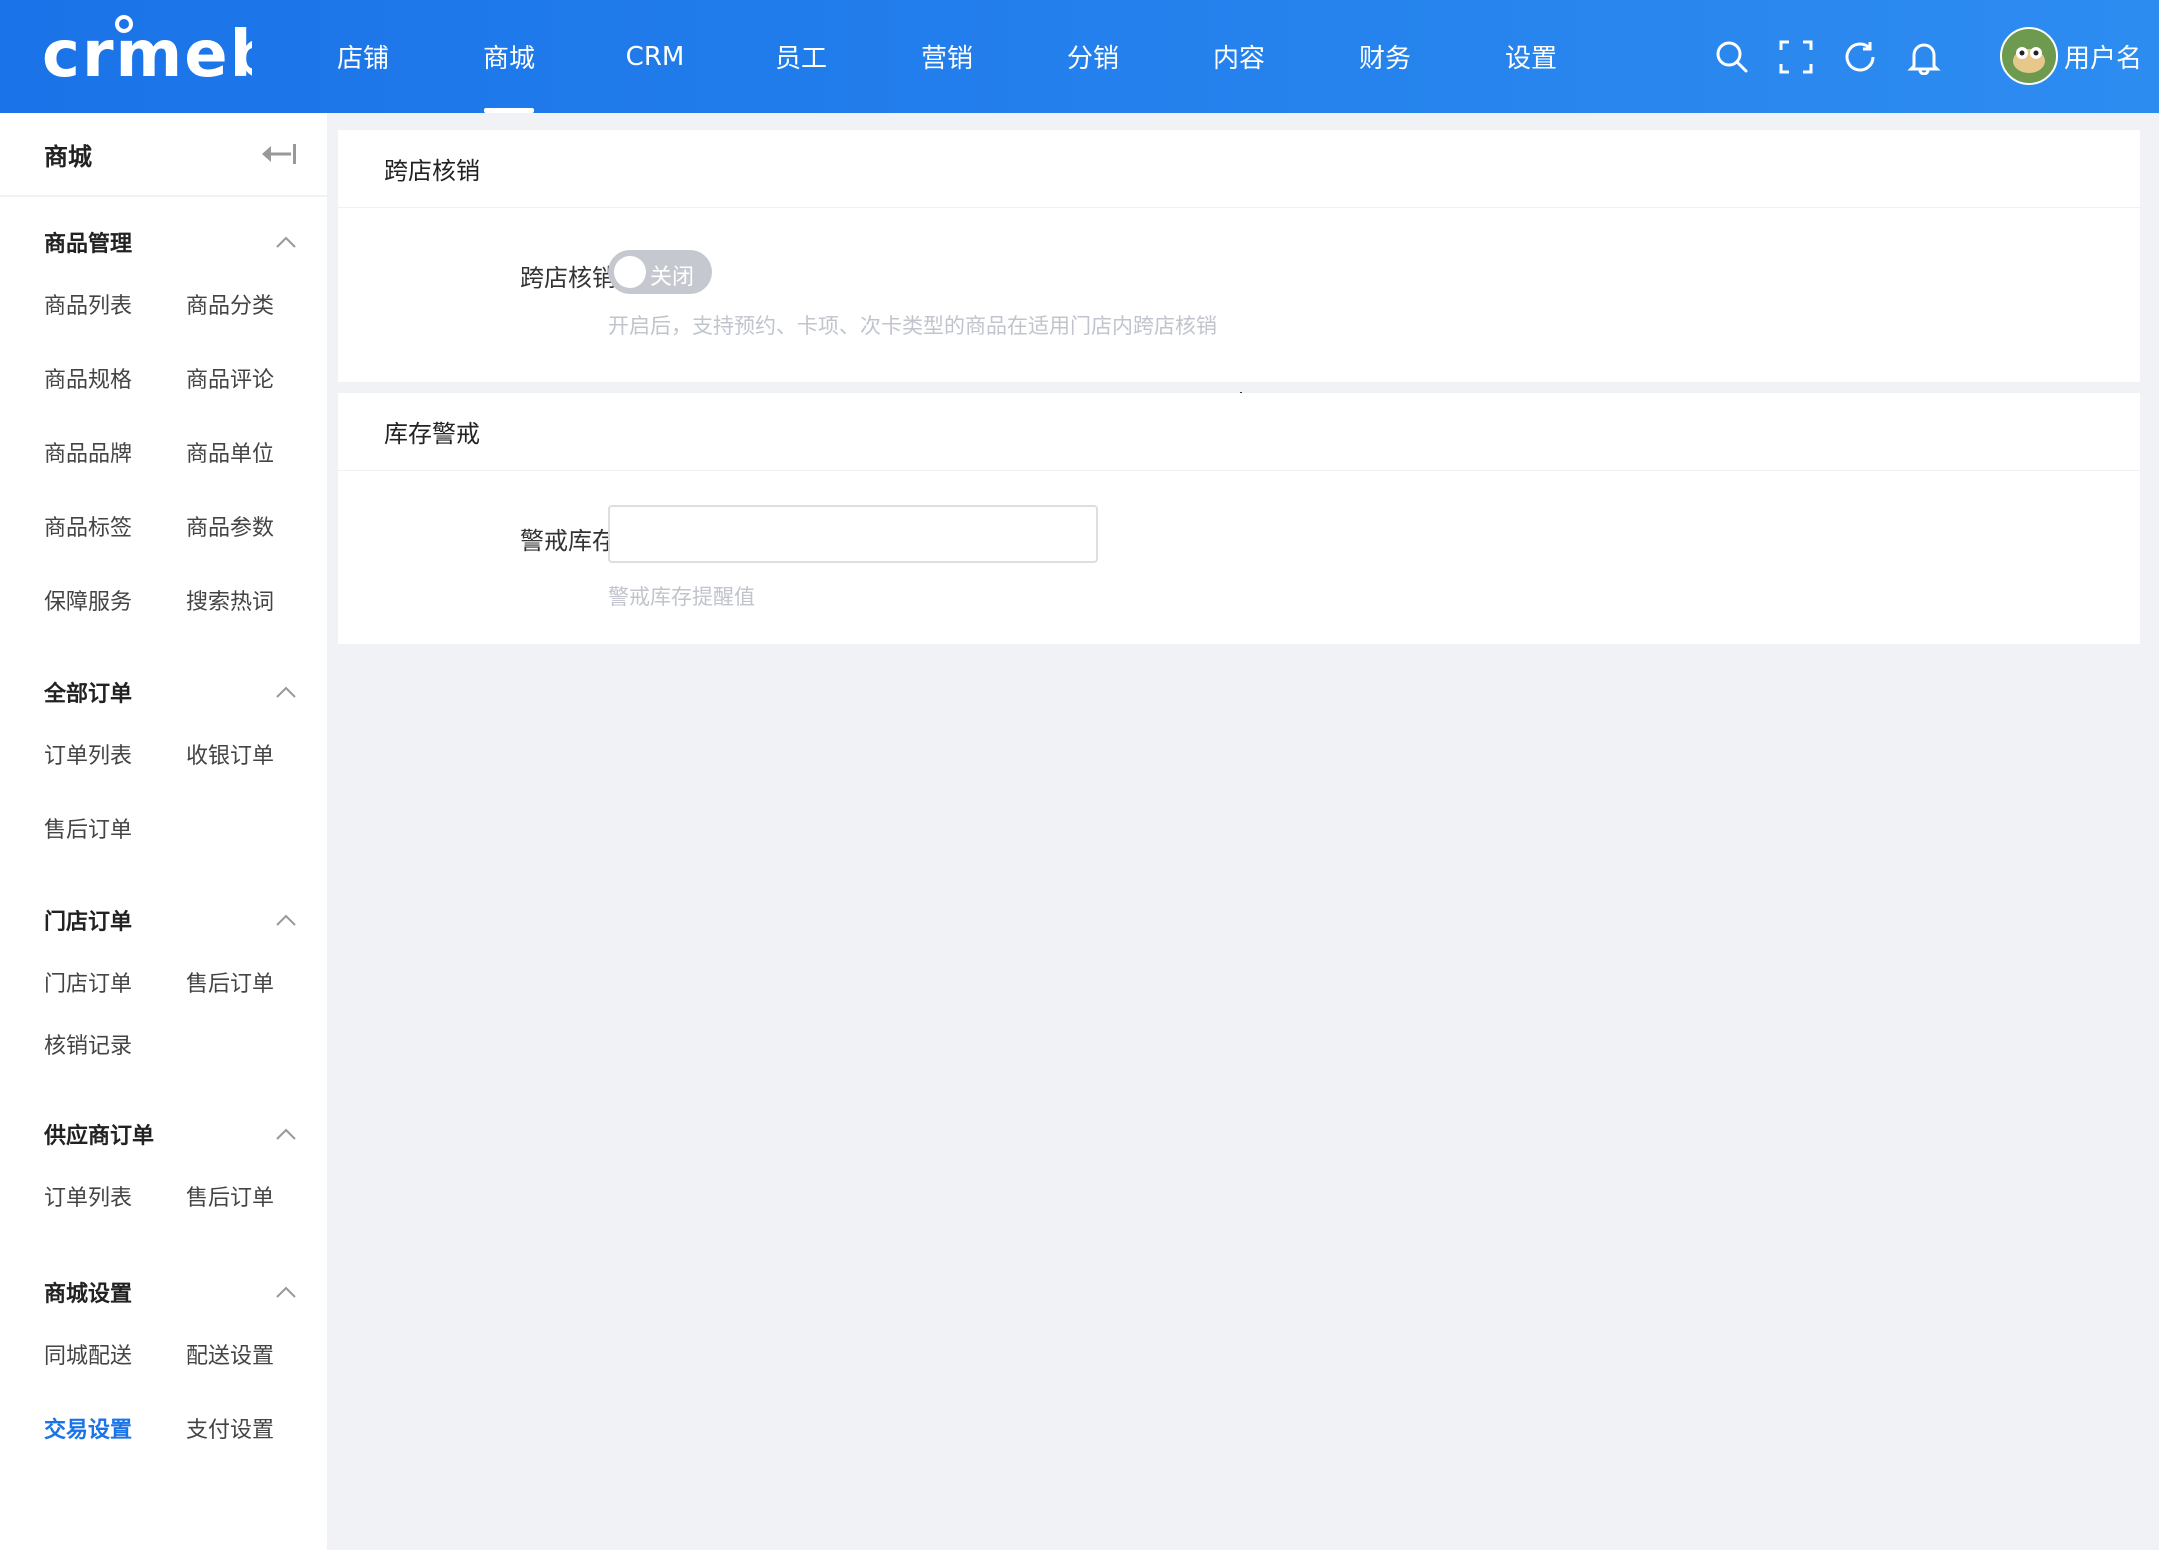  What do you see at coordinates (115, 1354) in the screenshot?
I see `menu-item-city-delivery: 同城配送` at bounding box center [115, 1354].